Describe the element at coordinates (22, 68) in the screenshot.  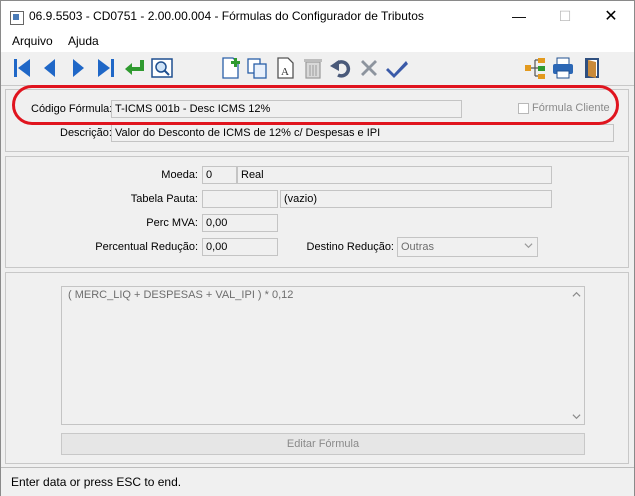
I see `first-record-icon` at that location.